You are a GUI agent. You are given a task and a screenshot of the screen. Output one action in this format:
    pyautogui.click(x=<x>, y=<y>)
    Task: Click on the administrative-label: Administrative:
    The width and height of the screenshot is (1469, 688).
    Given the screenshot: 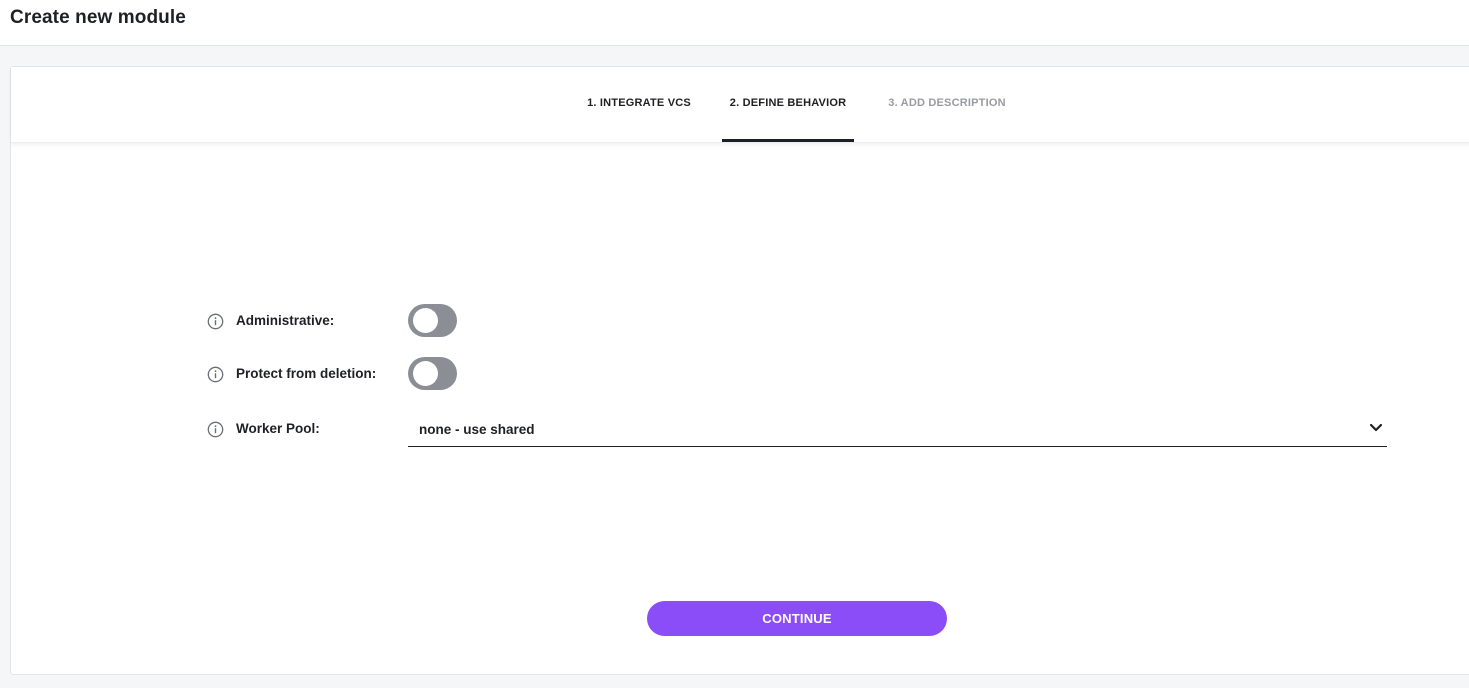 What is the action you would take?
    pyautogui.click(x=285, y=320)
    